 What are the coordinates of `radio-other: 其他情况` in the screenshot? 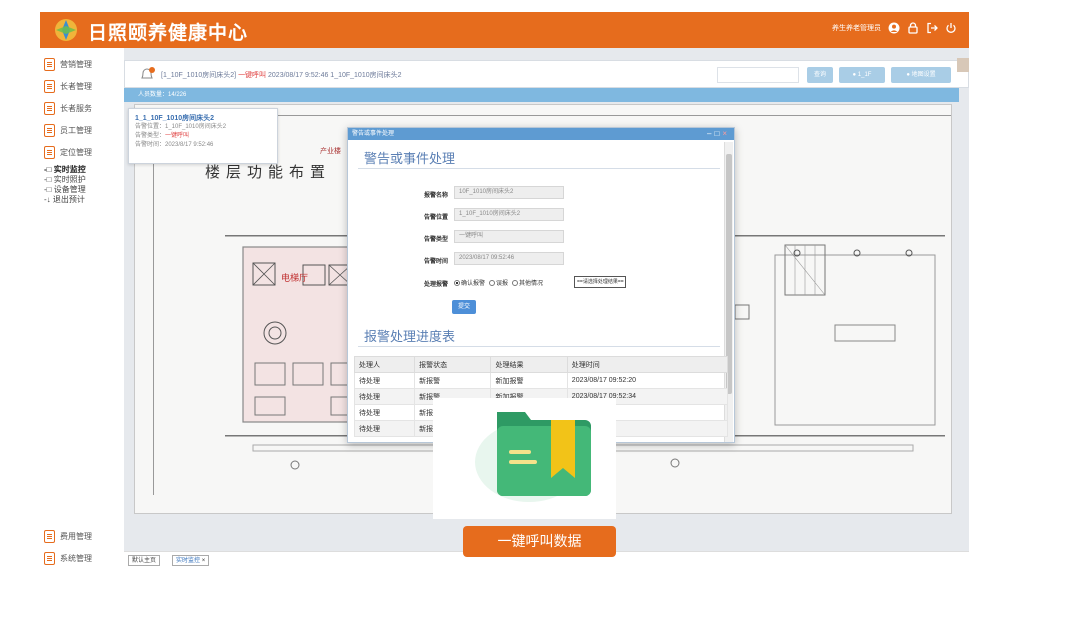 It's located at (527, 282).